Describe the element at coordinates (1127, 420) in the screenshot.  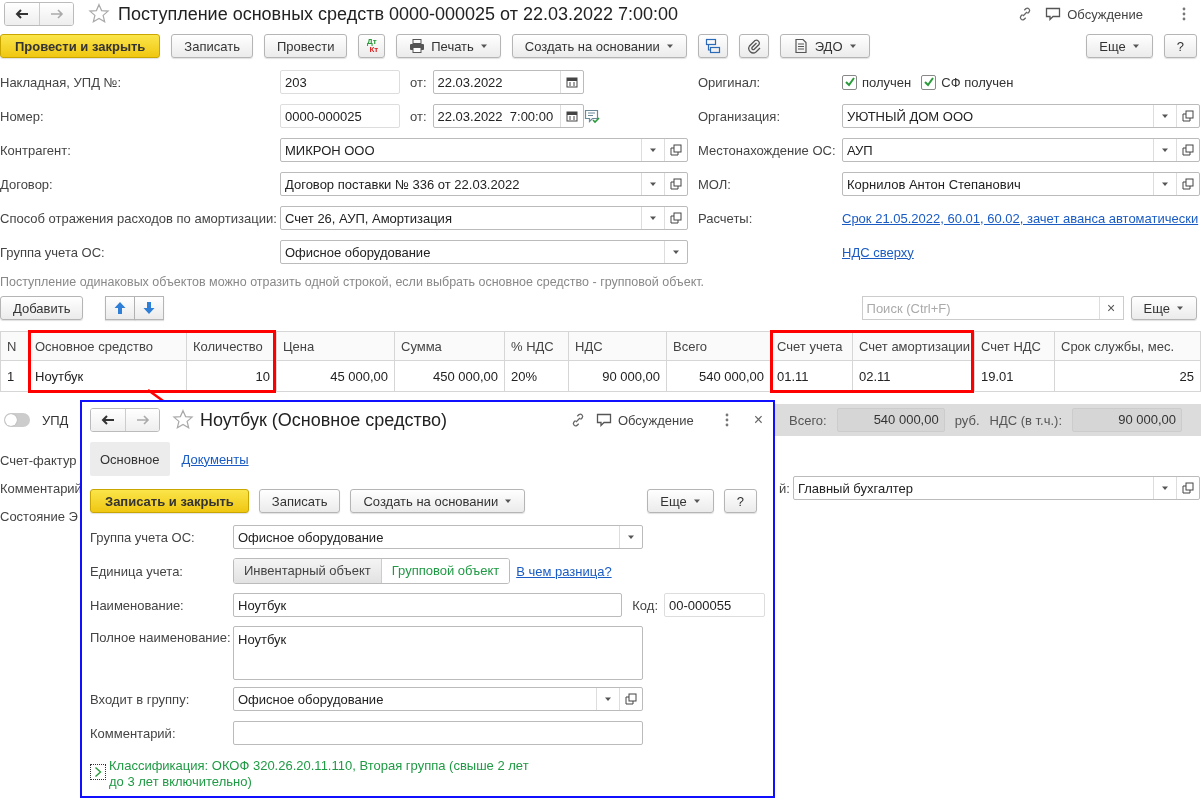
I see `total-value: 90 000,00` at that location.